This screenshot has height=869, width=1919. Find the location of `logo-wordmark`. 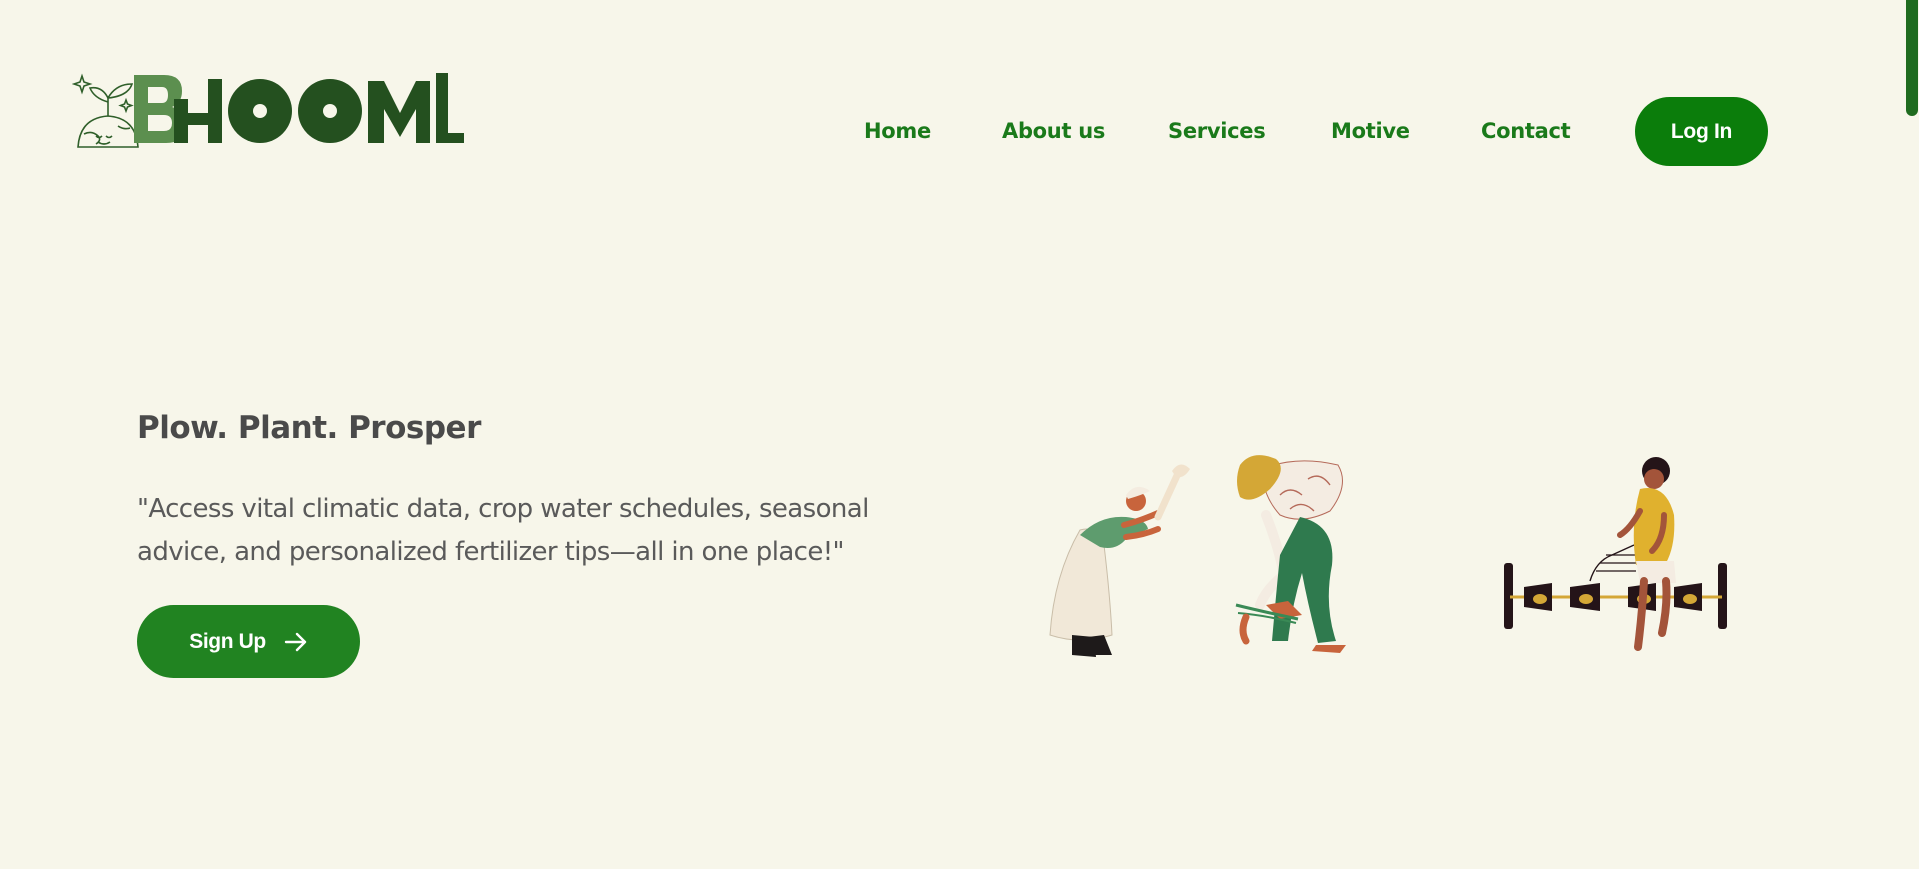

logo-wordmark is located at coordinates (299, 110).